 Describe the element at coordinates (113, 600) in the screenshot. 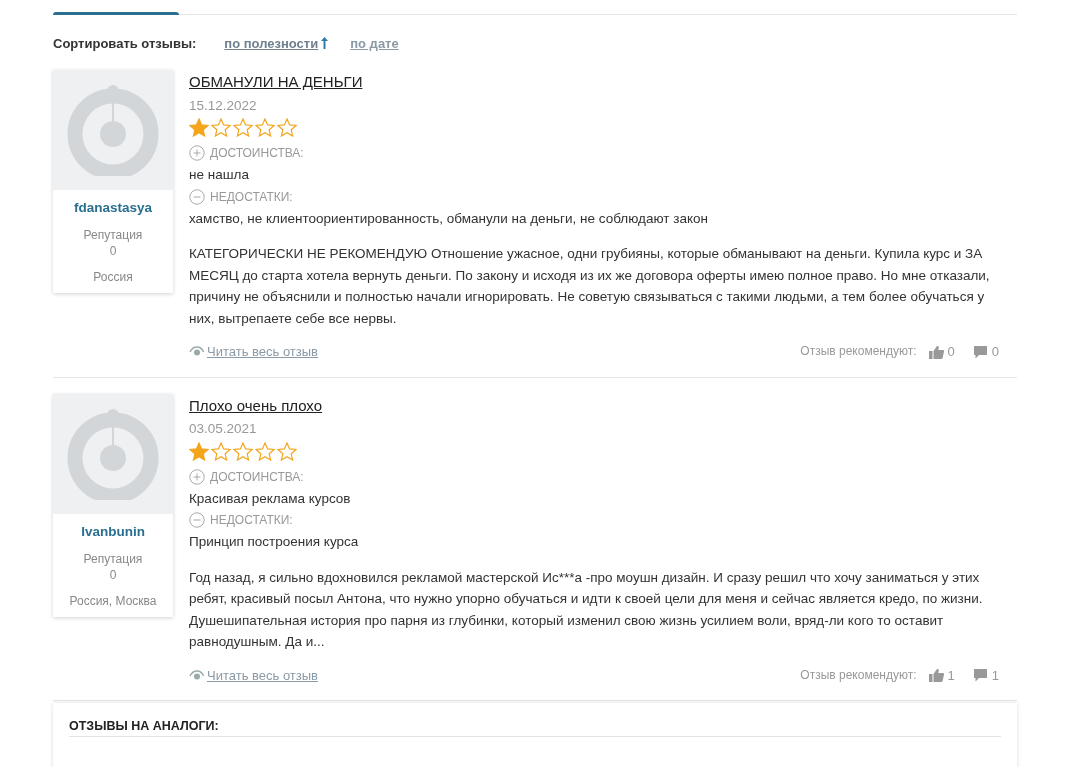

I see `author-location: Россия, Москва` at that location.